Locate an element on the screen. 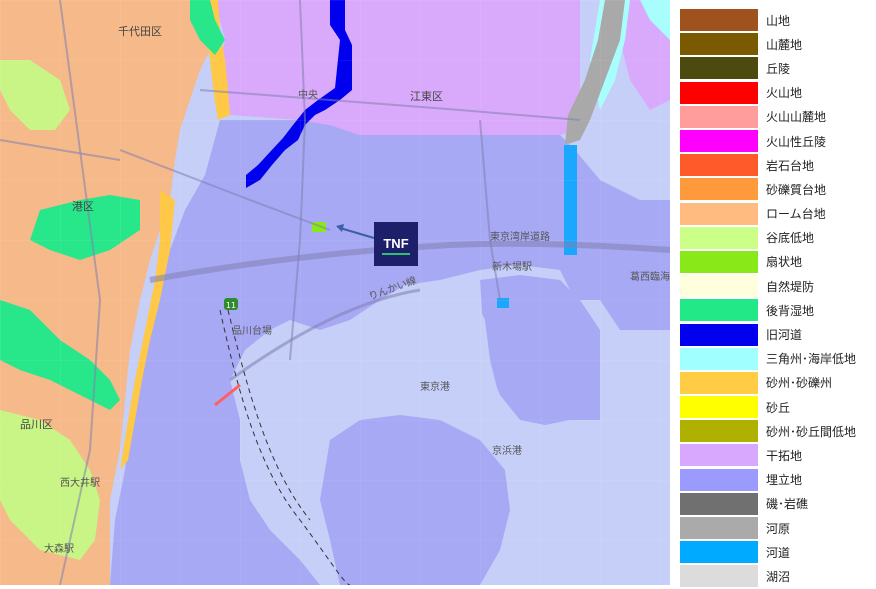 The height and width of the screenshot is (589, 876). legend-item: 自然堤防 is located at coordinates (775, 286).